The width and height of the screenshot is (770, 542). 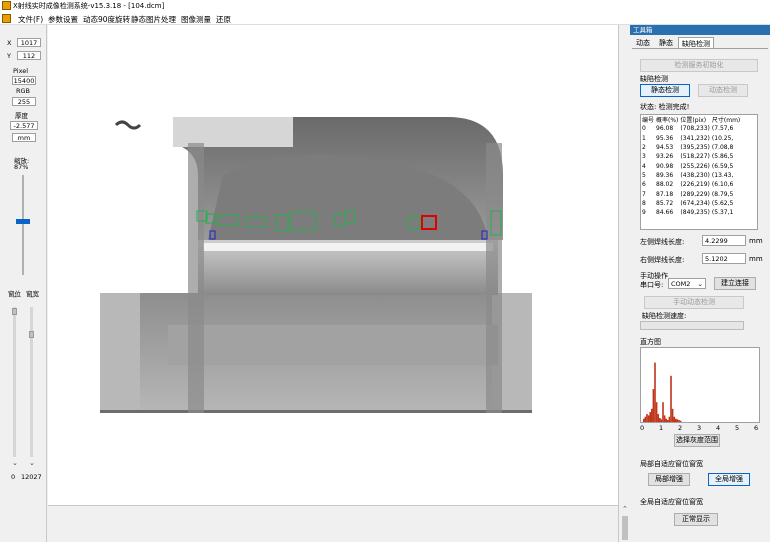 I want to click on pixel-value: 15400, so click(x=24, y=80).